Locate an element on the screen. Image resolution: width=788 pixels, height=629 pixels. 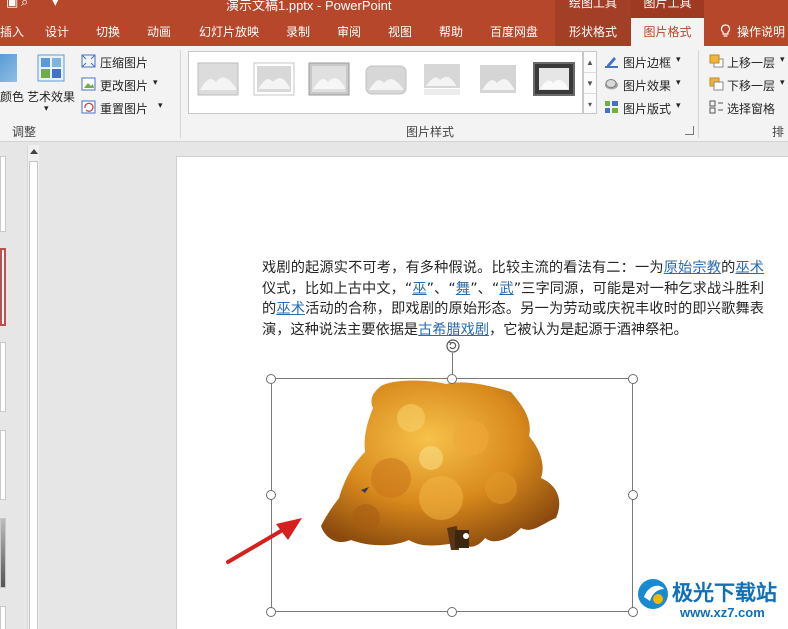
picture-styles-gallery is located at coordinates (385, 82).